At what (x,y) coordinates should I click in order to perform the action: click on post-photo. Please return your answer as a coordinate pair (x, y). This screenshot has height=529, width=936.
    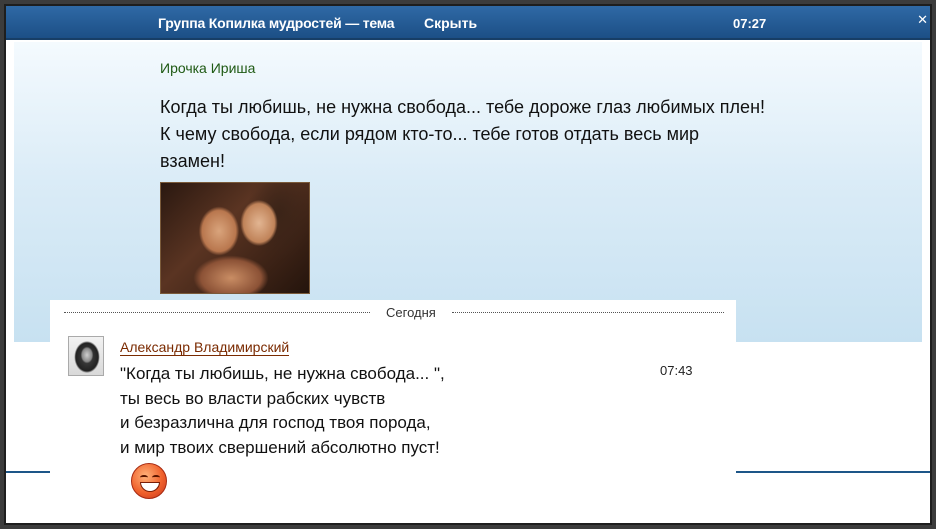
    Looking at the image, I should click on (235, 238).